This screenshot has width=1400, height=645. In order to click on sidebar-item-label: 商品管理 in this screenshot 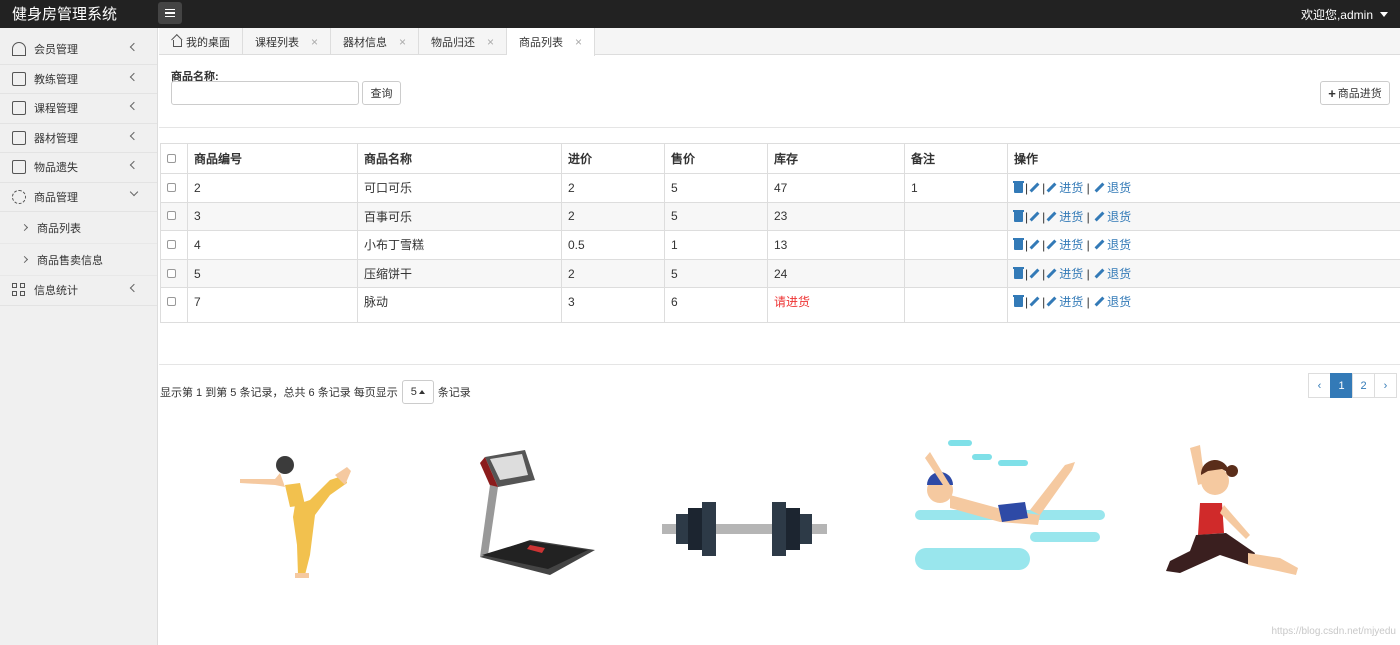, I will do `click(56, 197)`.